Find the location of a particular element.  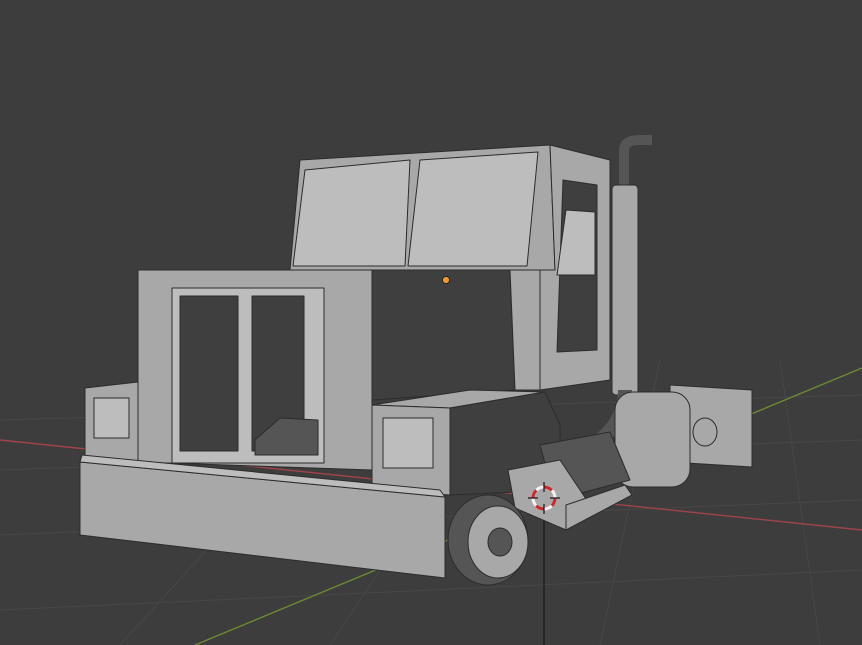

wheel-center is located at coordinates (500, 542).